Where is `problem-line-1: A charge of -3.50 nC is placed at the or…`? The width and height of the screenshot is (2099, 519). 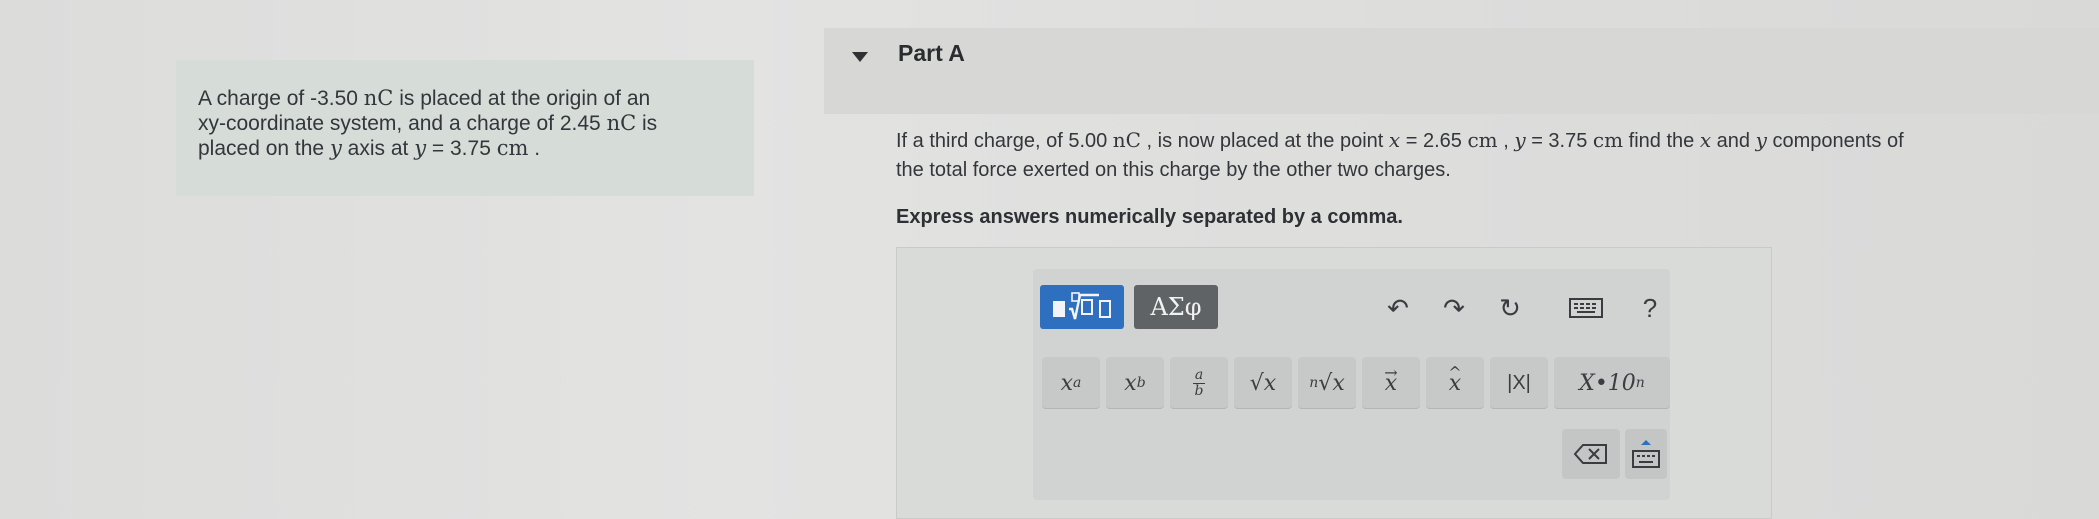 problem-line-1: A charge of -3.50 nC is placed at the or… is located at coordinates (464, 98).